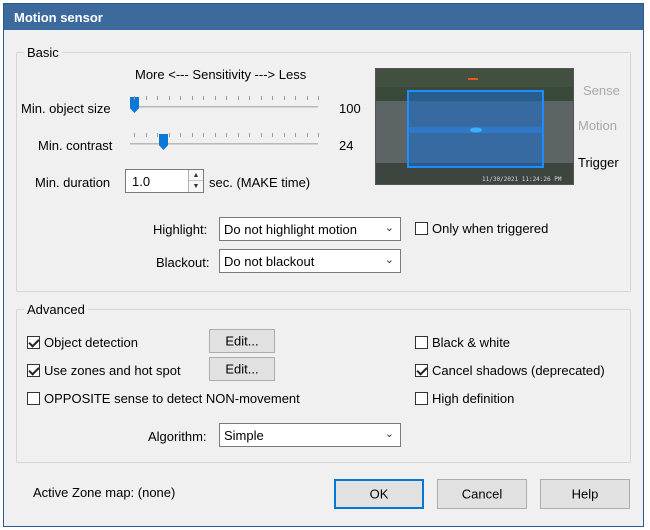 This screenshot has width=650, height=530. What do you see at coordinates (598, 125) in the screenshot?
I see `motion-indicator: Motion` at bounding box center [598, 125].